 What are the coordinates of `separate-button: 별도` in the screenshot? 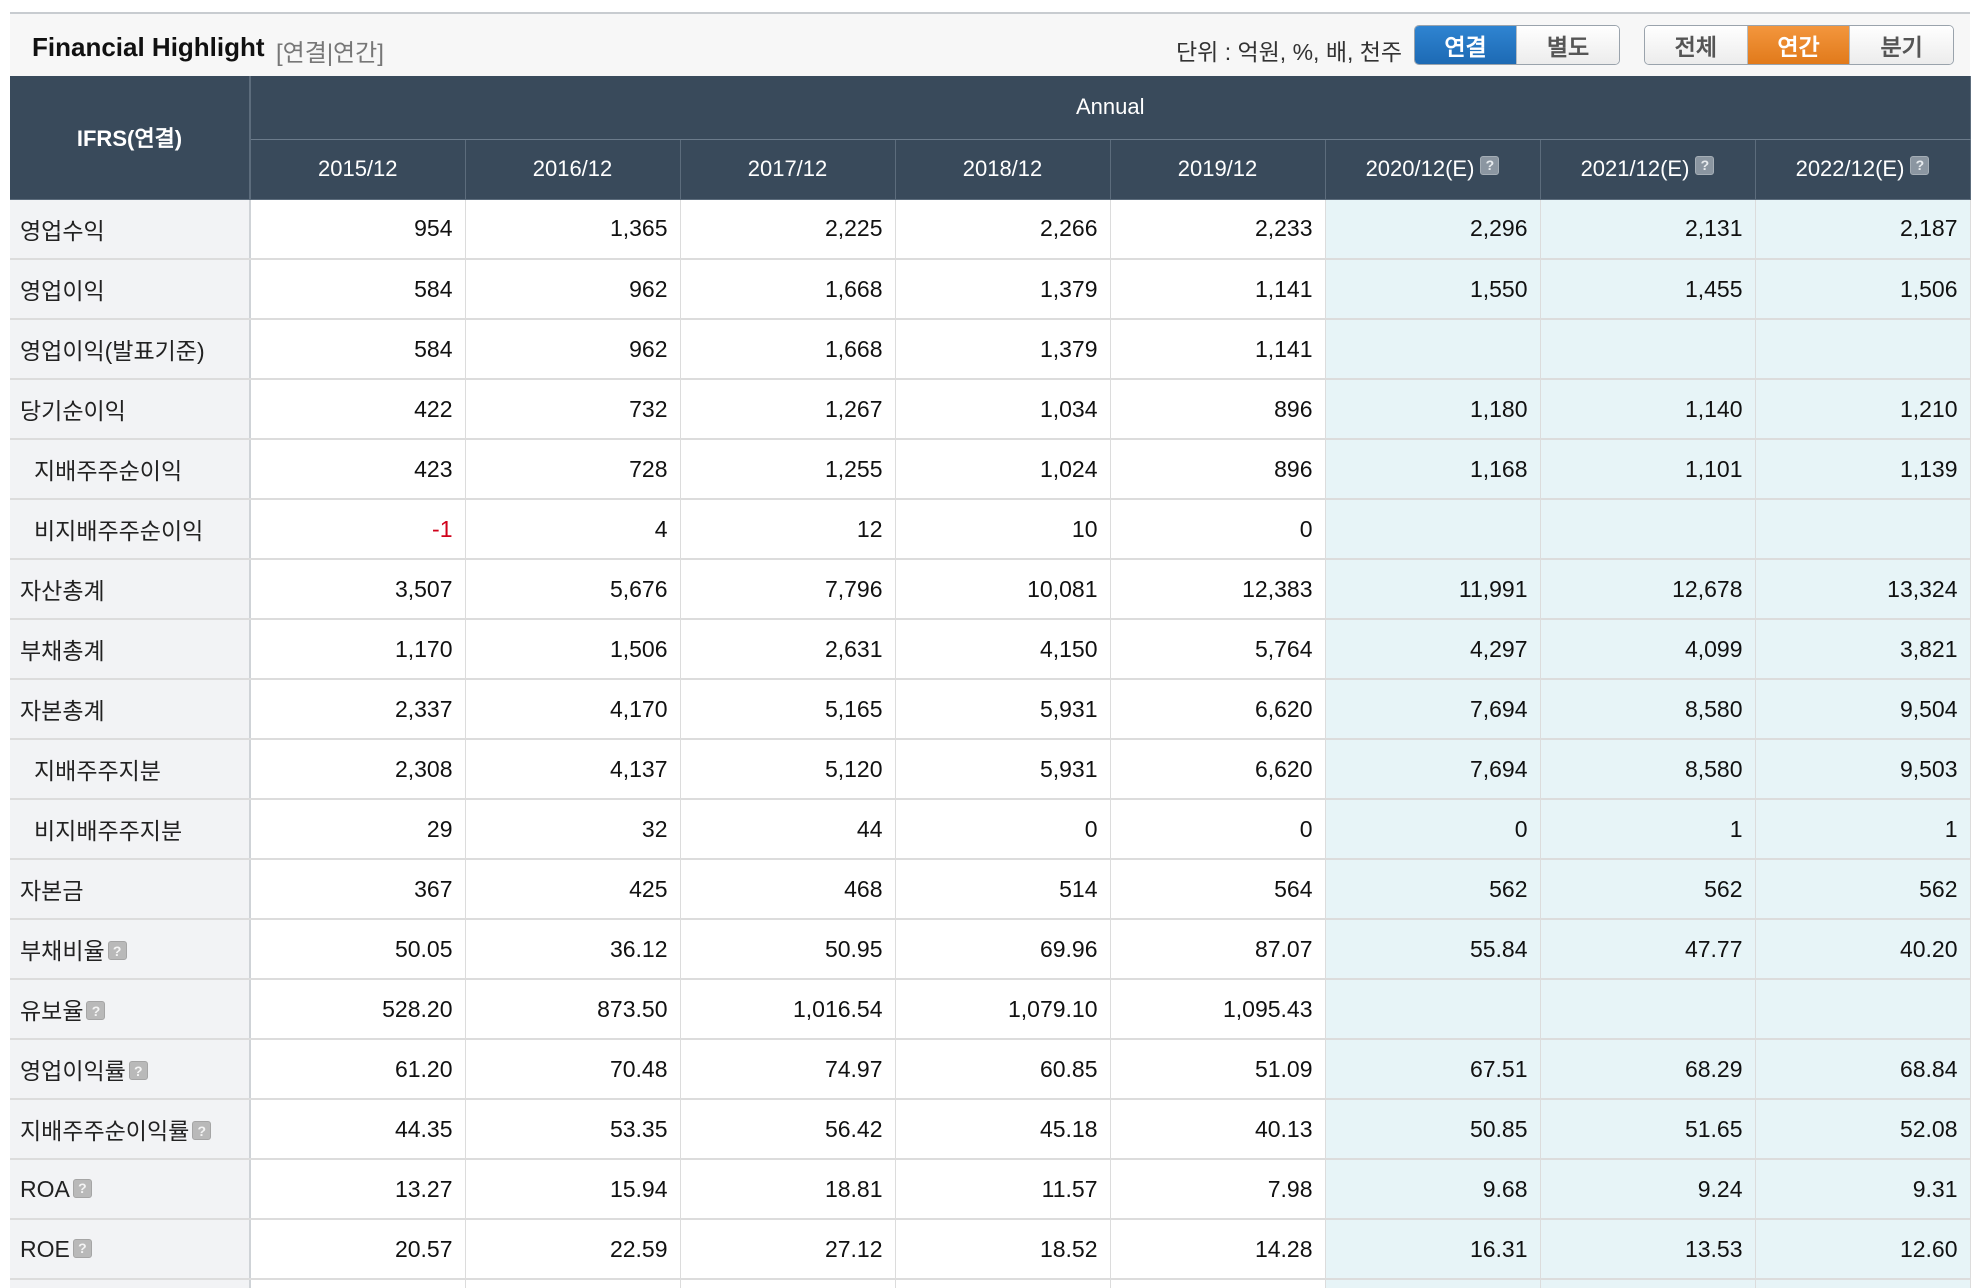 It's located at (1568, 45).